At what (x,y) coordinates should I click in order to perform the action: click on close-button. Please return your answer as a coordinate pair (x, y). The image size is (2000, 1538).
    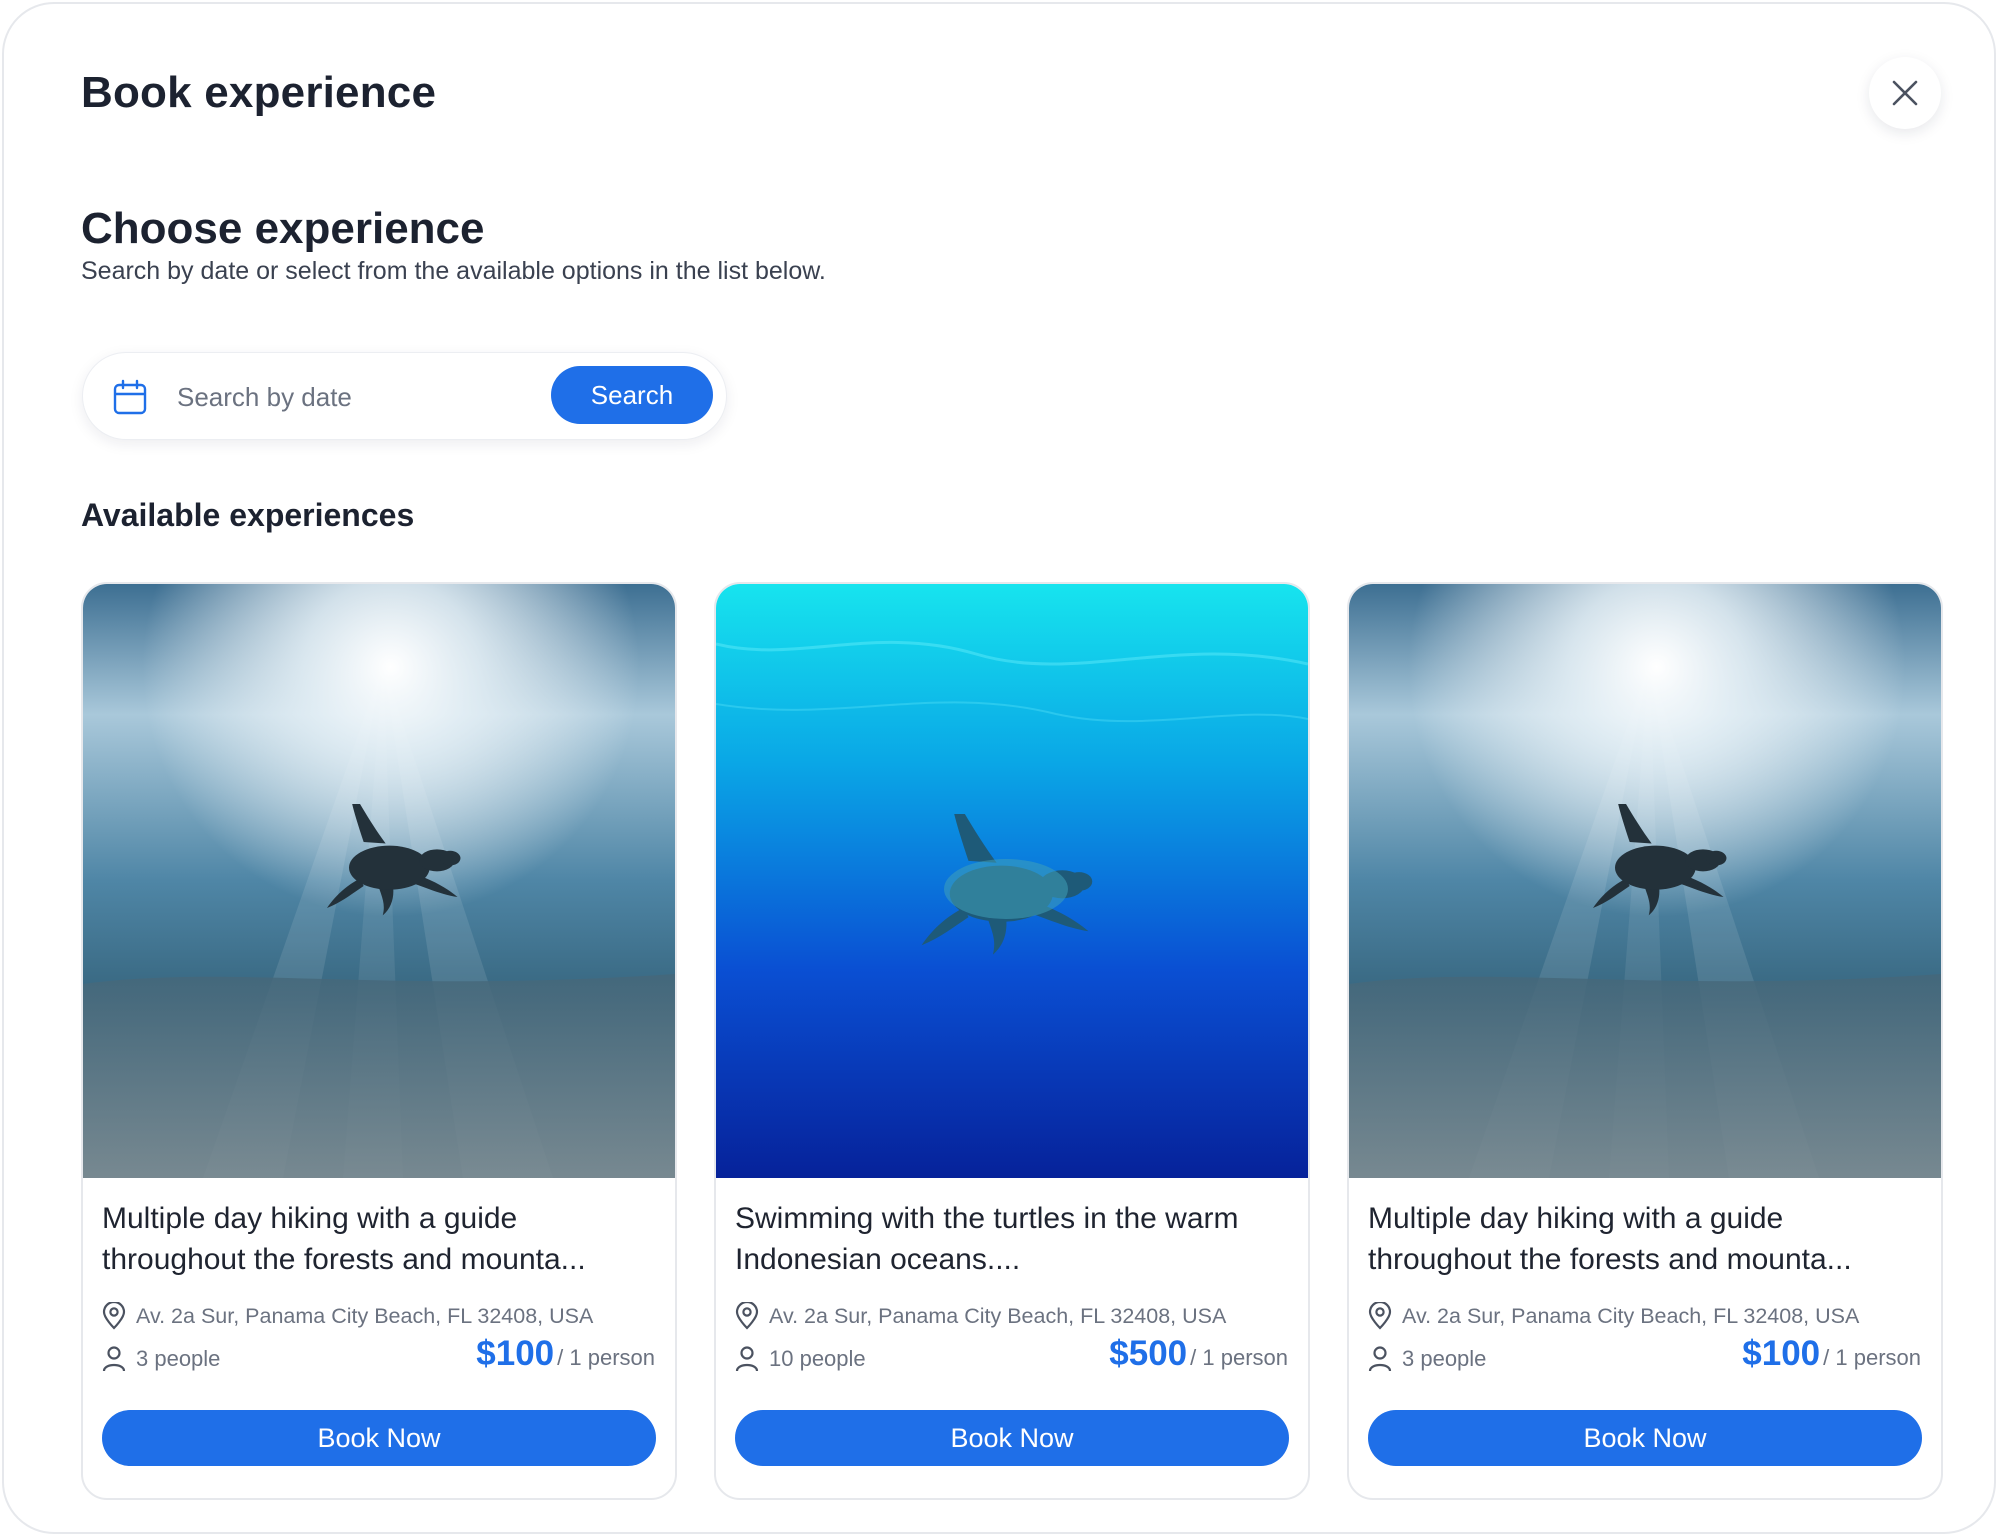
    Looking at the image, I should click on (1905, 93).